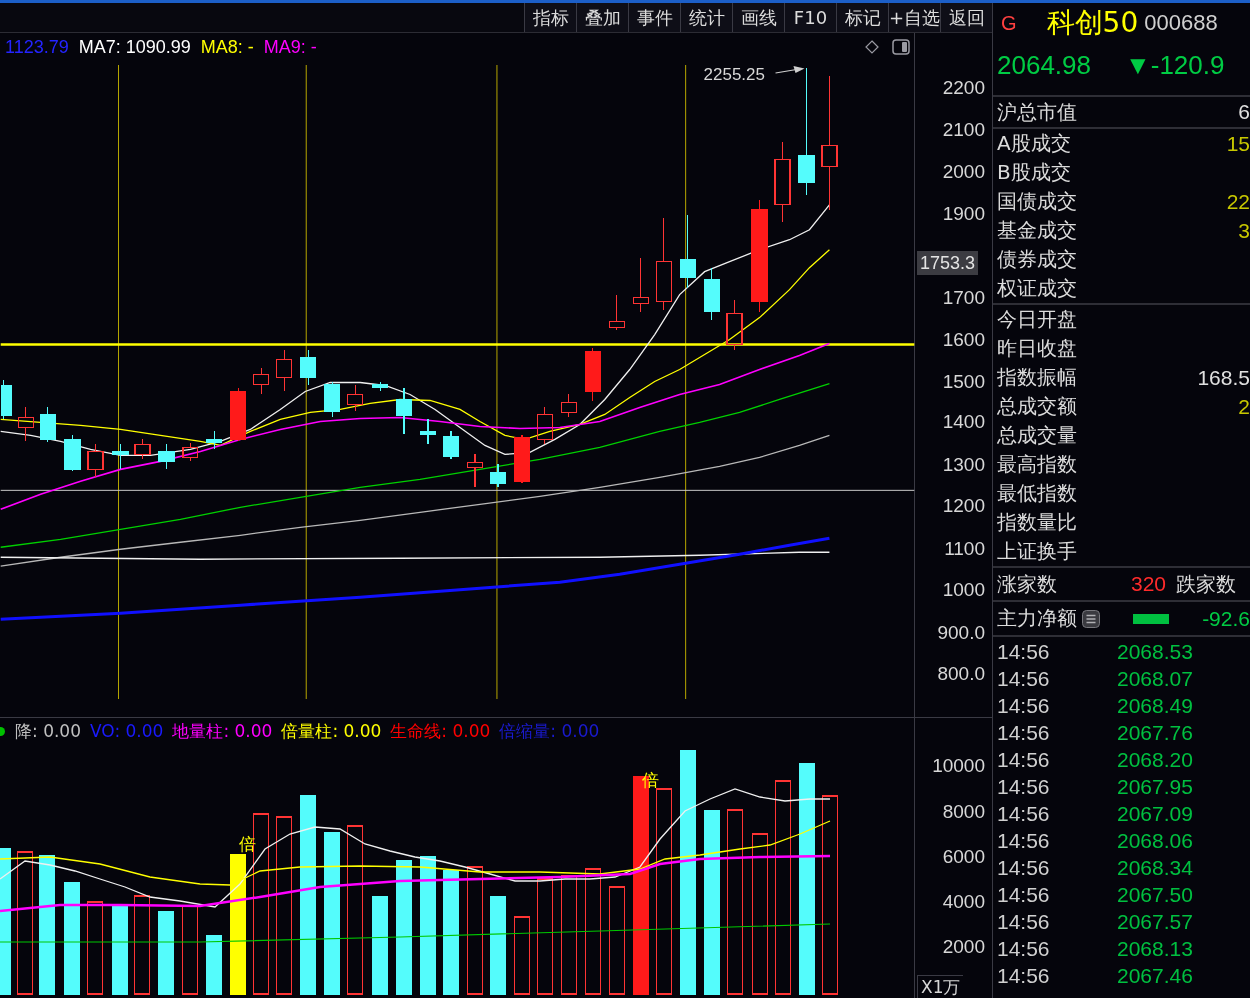 The height and width of the screenshot is (998, 1250). What do you see at coordinates (758, 17) in the screenshot?
I see `toolbar-button: 画线` at bounding box center [758, 17].